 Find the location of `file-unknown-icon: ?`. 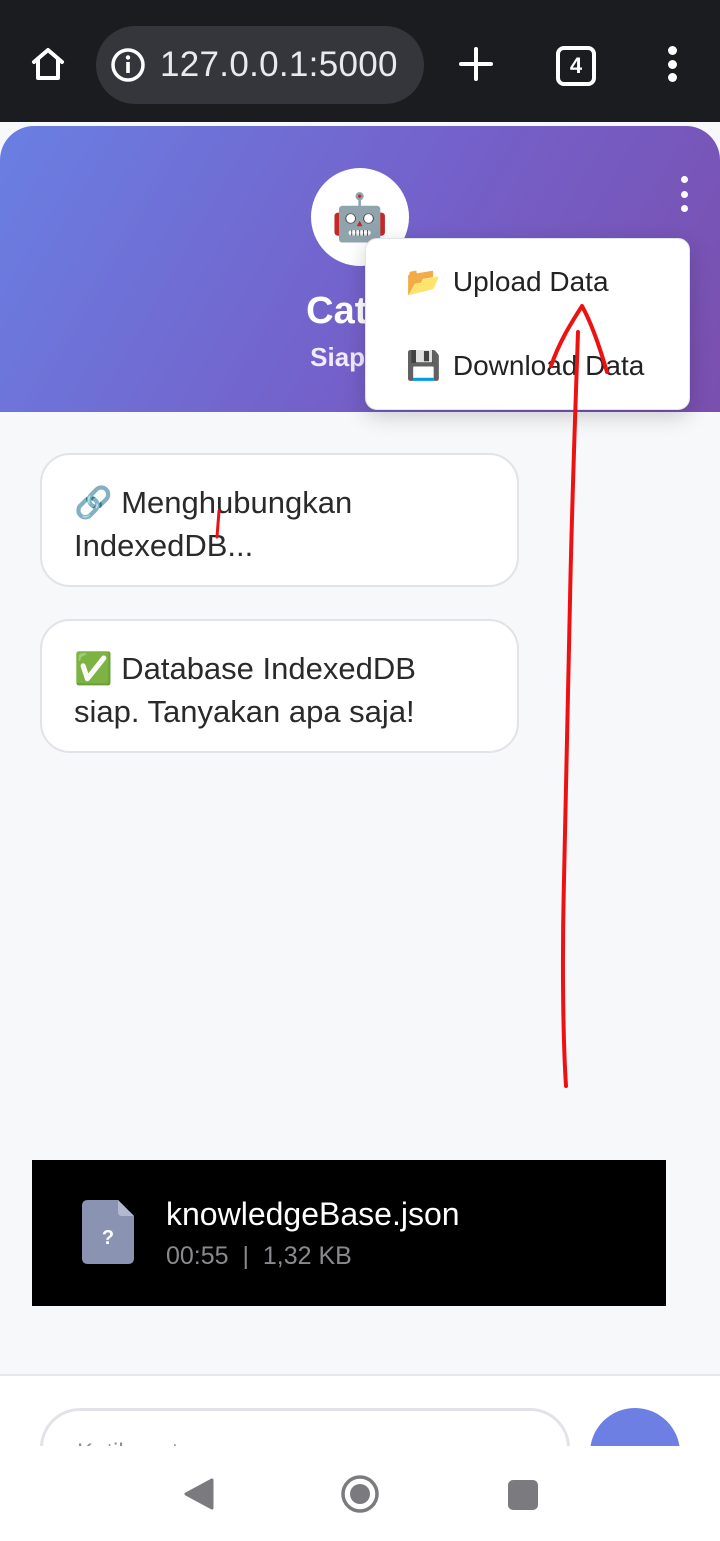

file-unknown-icon: ? is located at coordinates (108, 1232).